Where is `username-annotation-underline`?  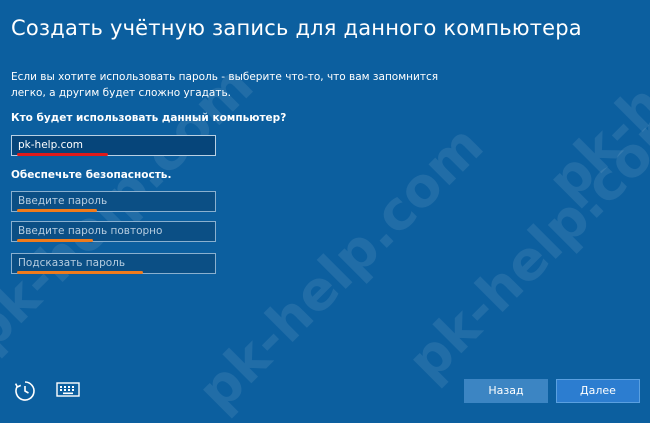 username-annotation-underline is located at coordinates (62, 154).